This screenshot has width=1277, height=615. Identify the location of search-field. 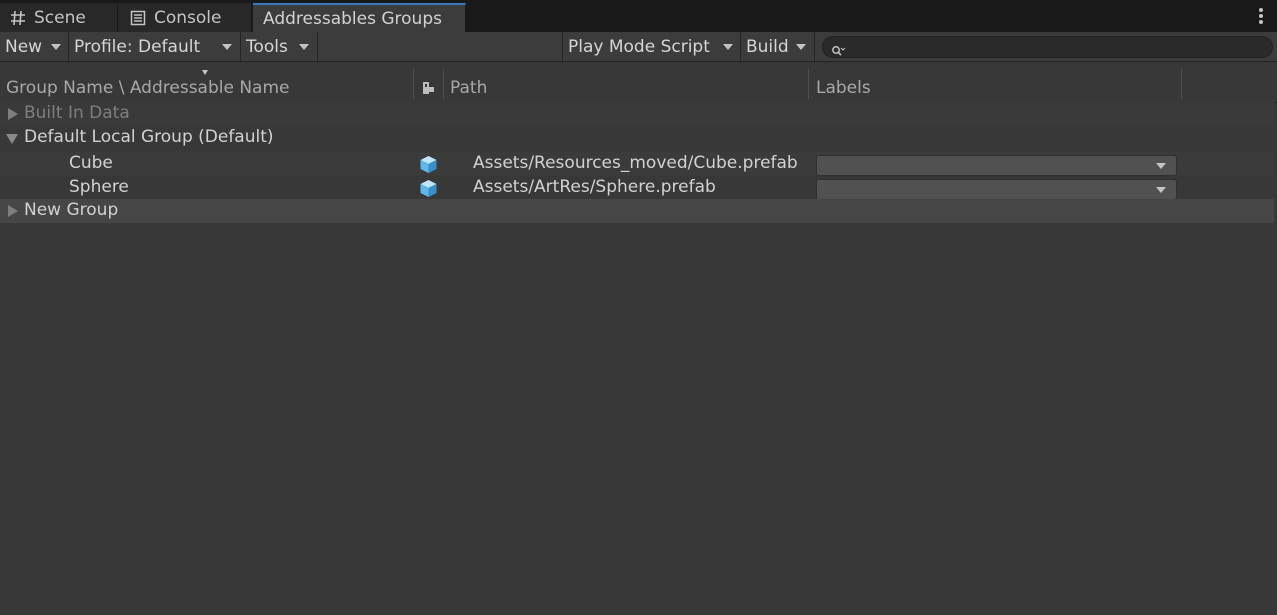
(1047, 47).